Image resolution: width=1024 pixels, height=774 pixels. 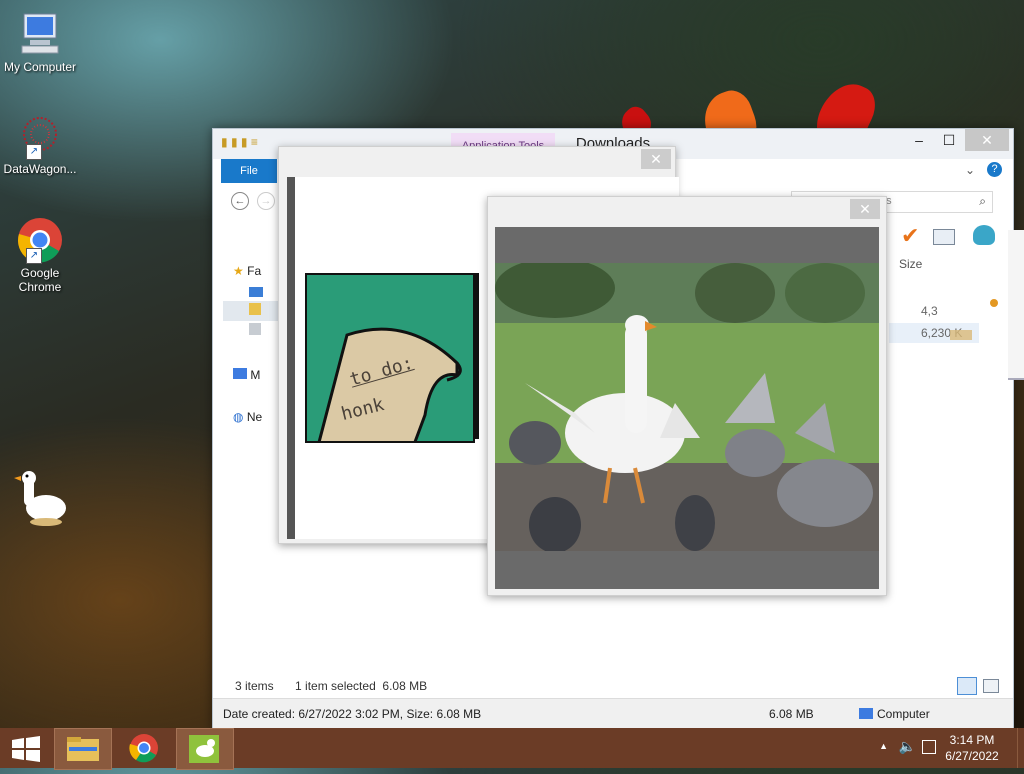 I want to click on details-size: 6.08 MB, so click(x=791, y=714).